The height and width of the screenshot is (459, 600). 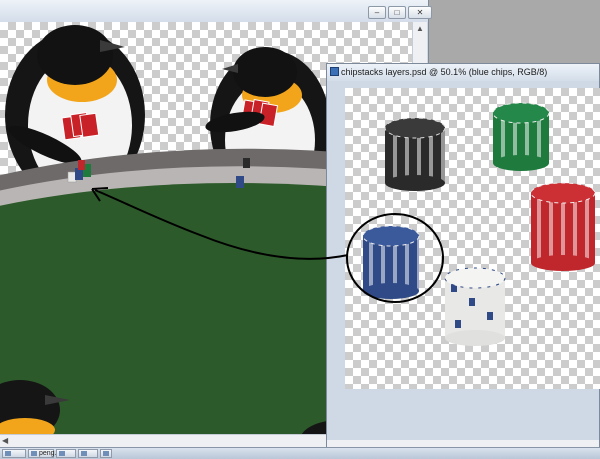 I want to click on white-chip-stack, so click(x=475, y=306).